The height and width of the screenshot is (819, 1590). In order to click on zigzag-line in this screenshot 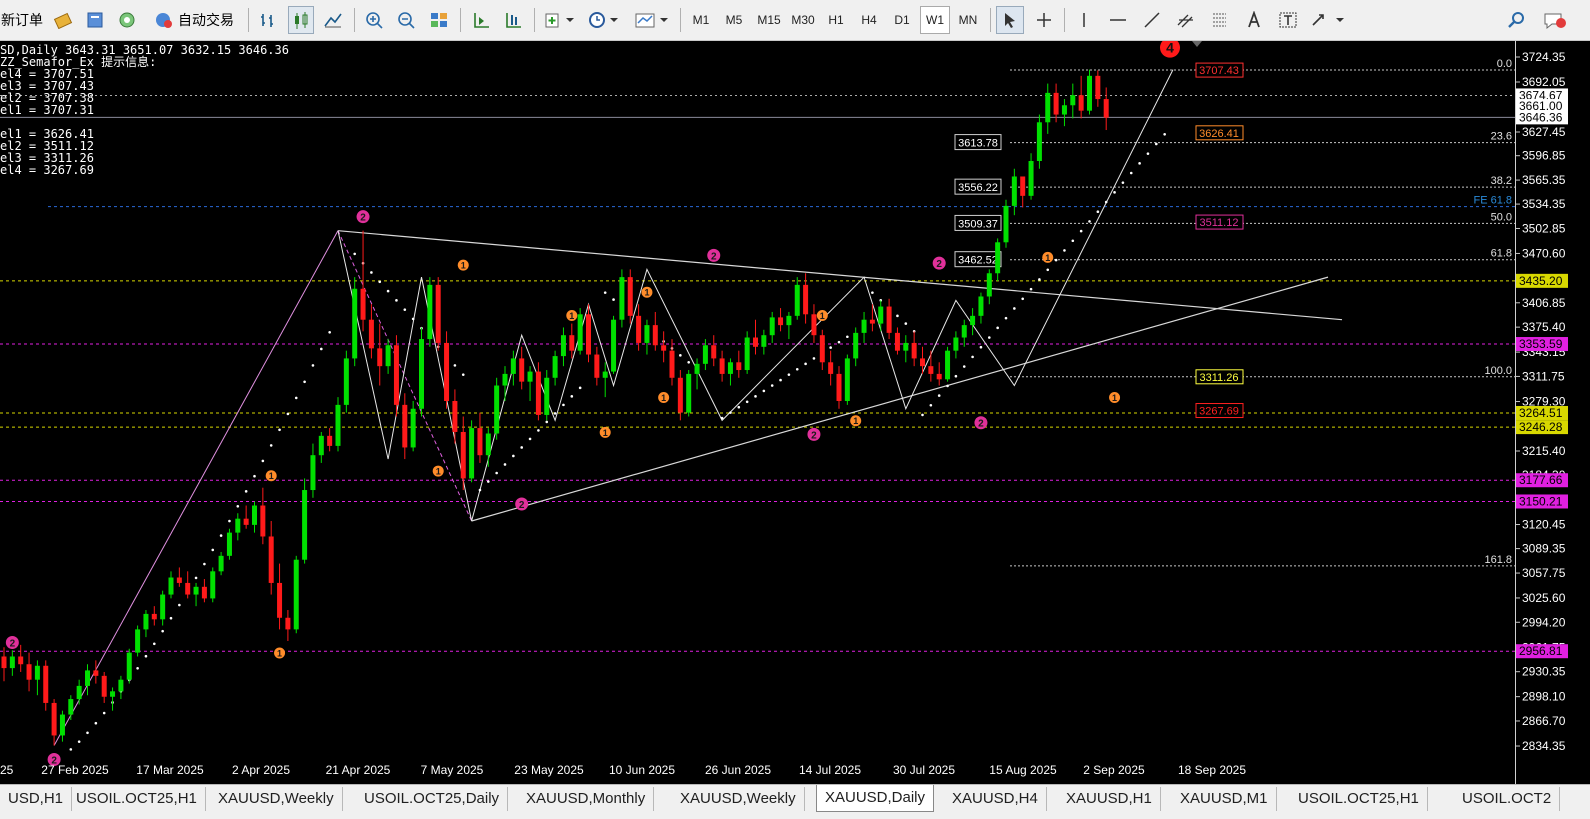, I will do `click(196, 488)`.